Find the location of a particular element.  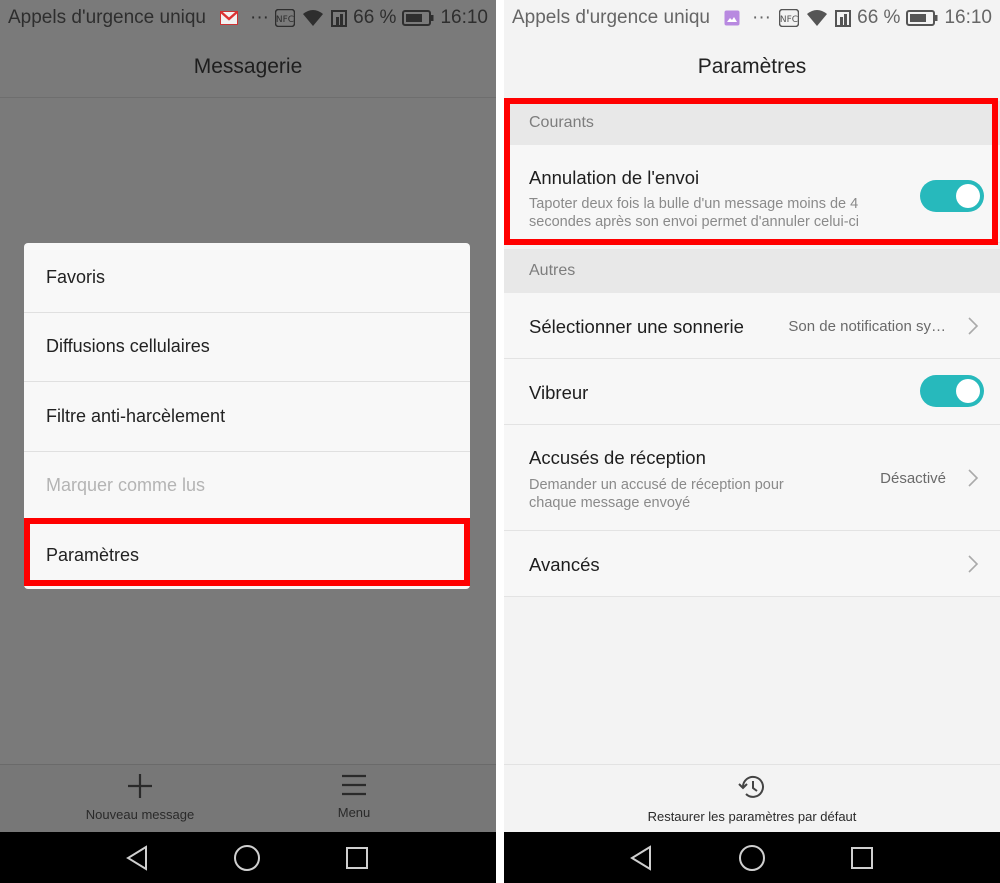

new-message-button: Nouveau message is located at coordinates (140, 797).